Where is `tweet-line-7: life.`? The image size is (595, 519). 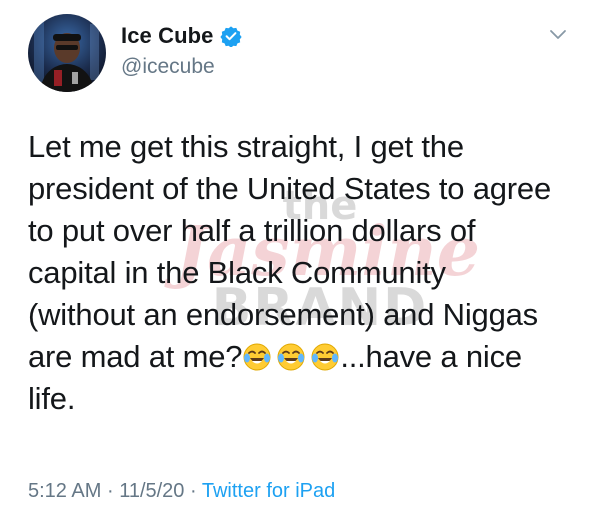
tweet-line-7: life. is located at coordinates (52, 398).